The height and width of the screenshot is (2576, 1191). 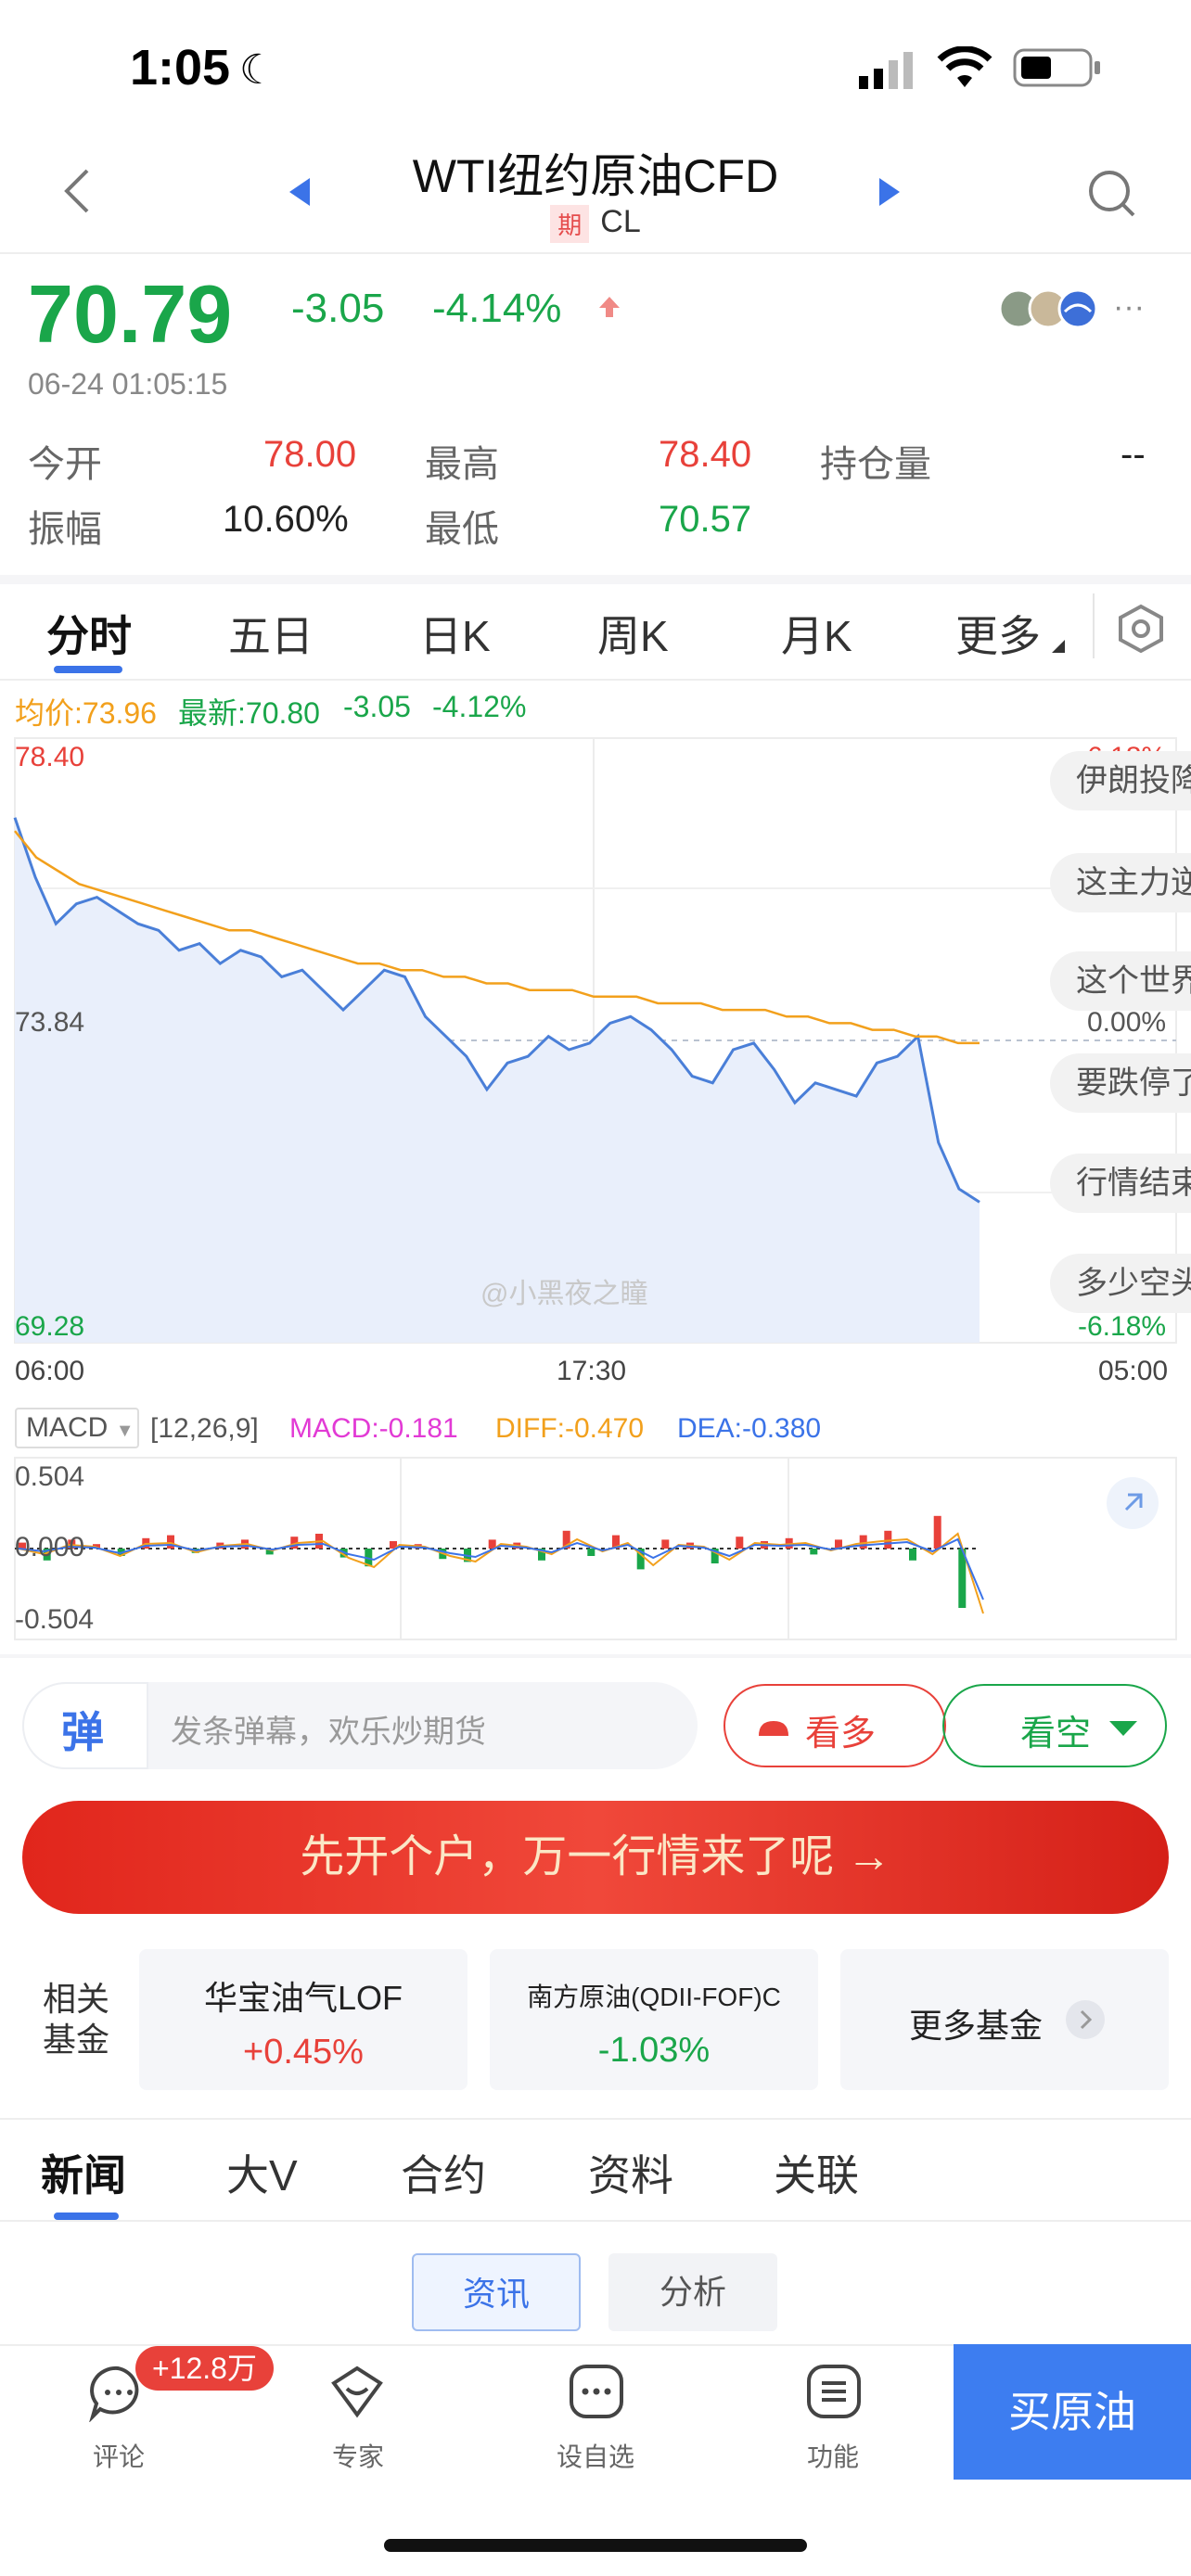 I want to click on open-label: 今开, so click(x=65, y=465).